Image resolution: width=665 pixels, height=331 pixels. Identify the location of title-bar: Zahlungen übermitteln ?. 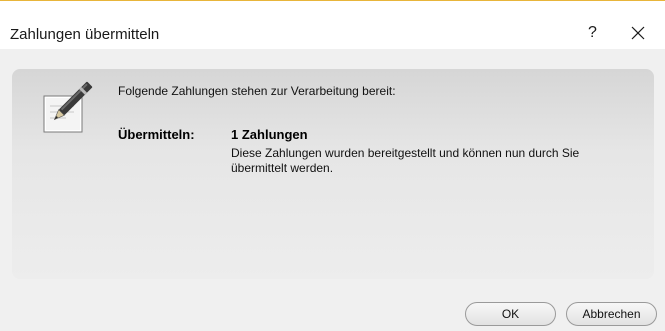
(332, 25).